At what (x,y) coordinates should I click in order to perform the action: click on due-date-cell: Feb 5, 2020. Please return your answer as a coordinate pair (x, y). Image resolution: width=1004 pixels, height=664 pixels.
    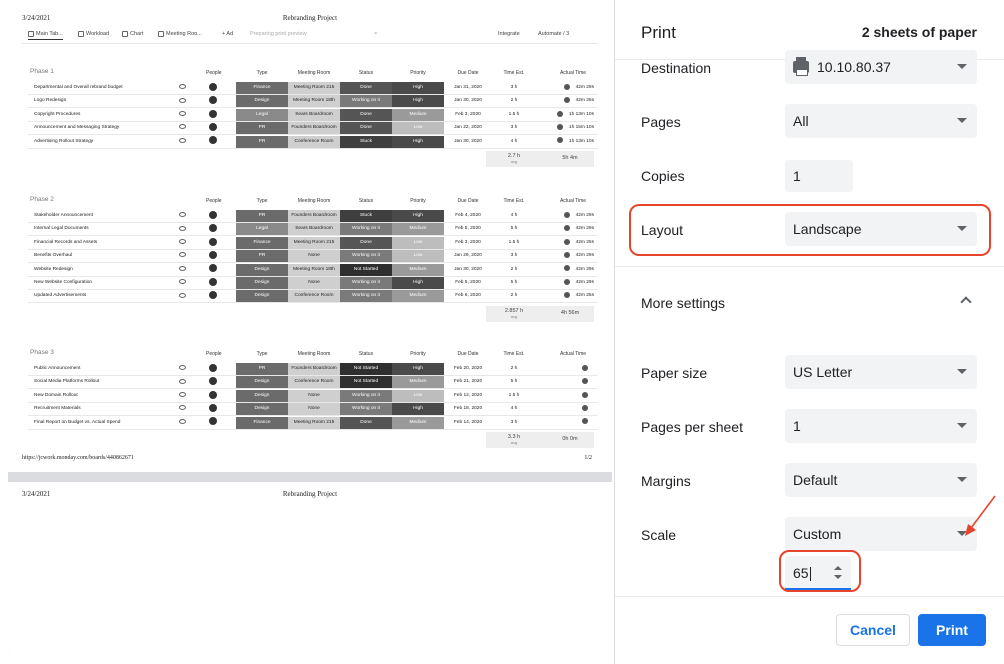
    Looking at the image, I should click on (468, 229).